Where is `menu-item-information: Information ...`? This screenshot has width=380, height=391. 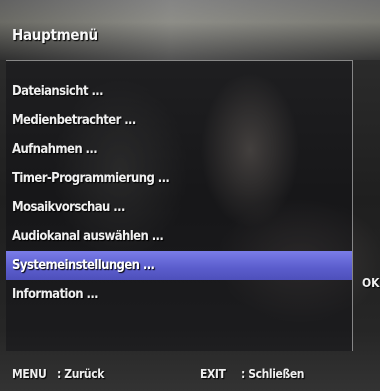 menu-item-information: Information ... is located at coordinates (179, 294).